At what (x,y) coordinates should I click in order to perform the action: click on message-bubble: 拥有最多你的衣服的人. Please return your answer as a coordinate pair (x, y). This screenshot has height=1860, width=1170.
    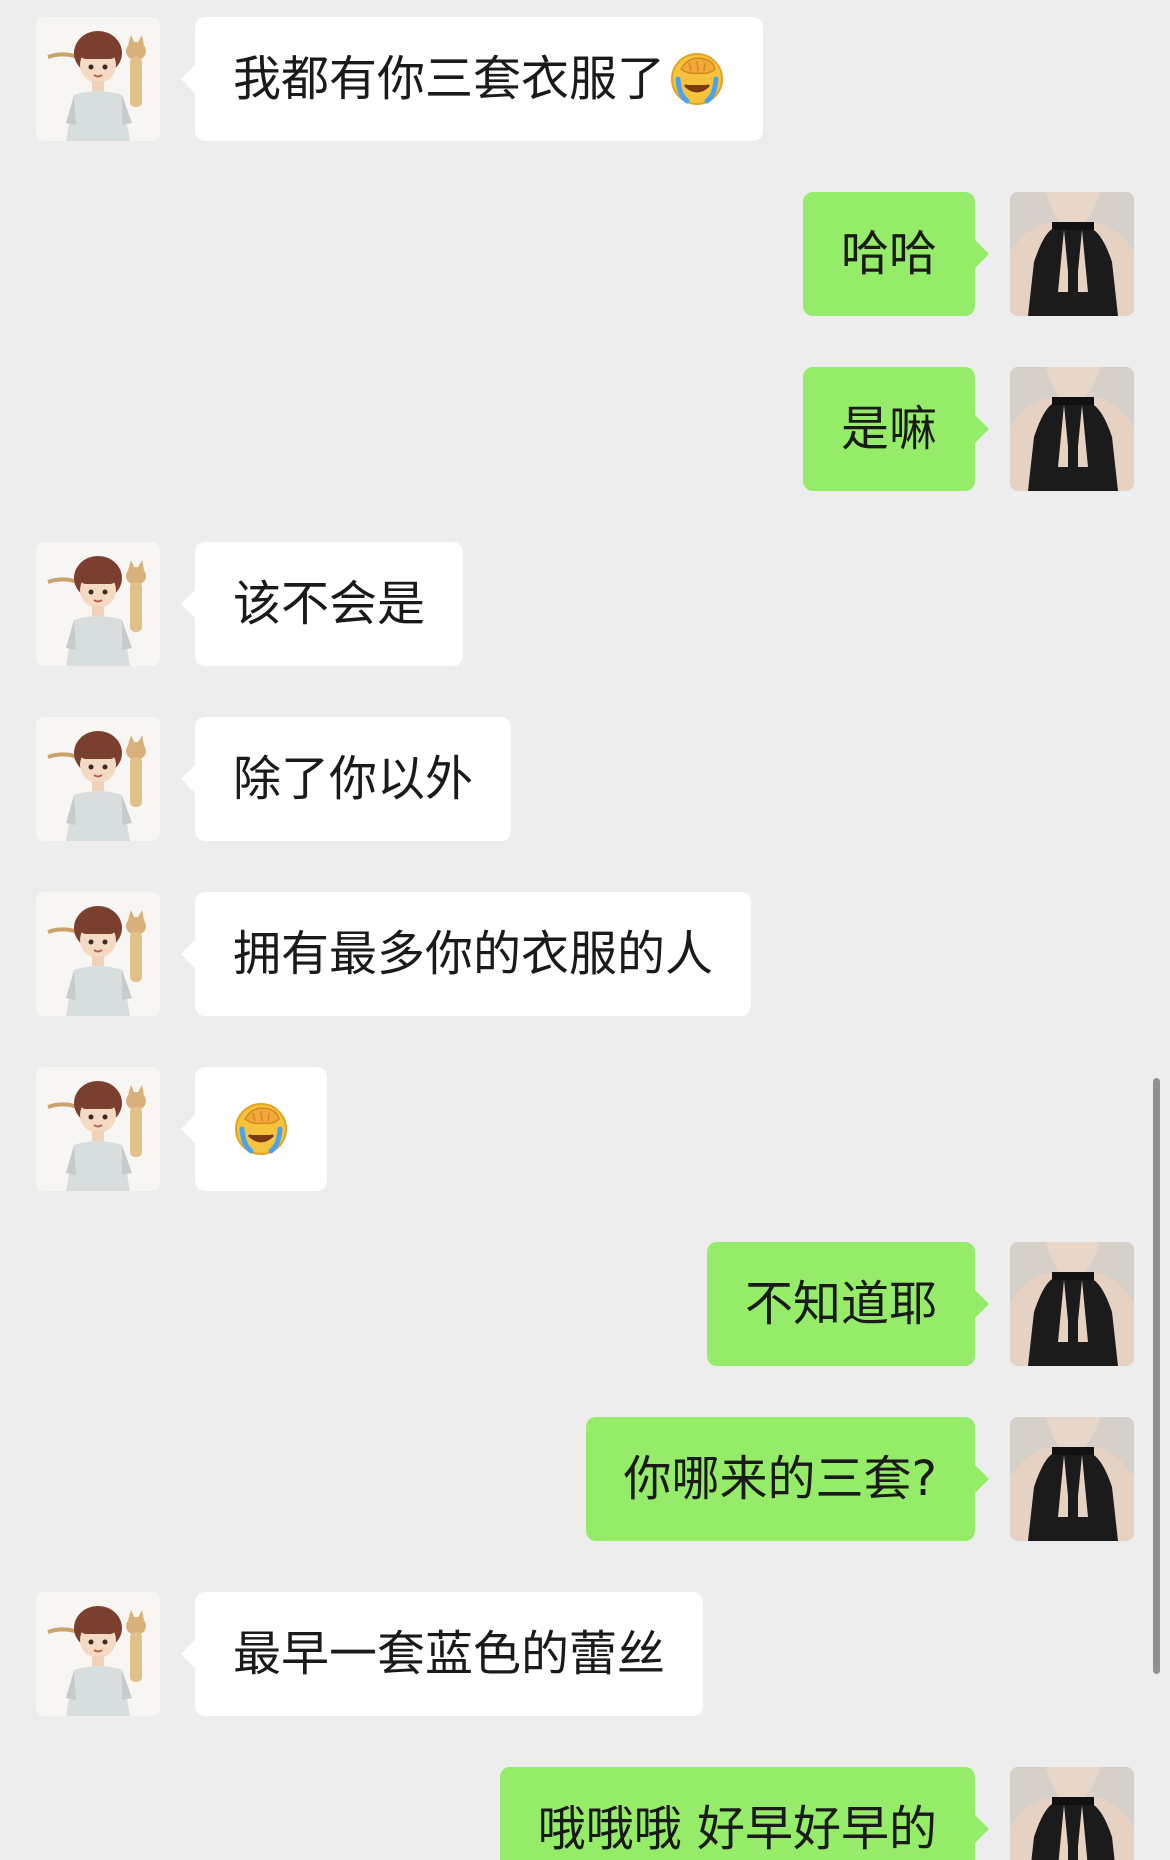
    Looking at the image, I should click on (466, 954).